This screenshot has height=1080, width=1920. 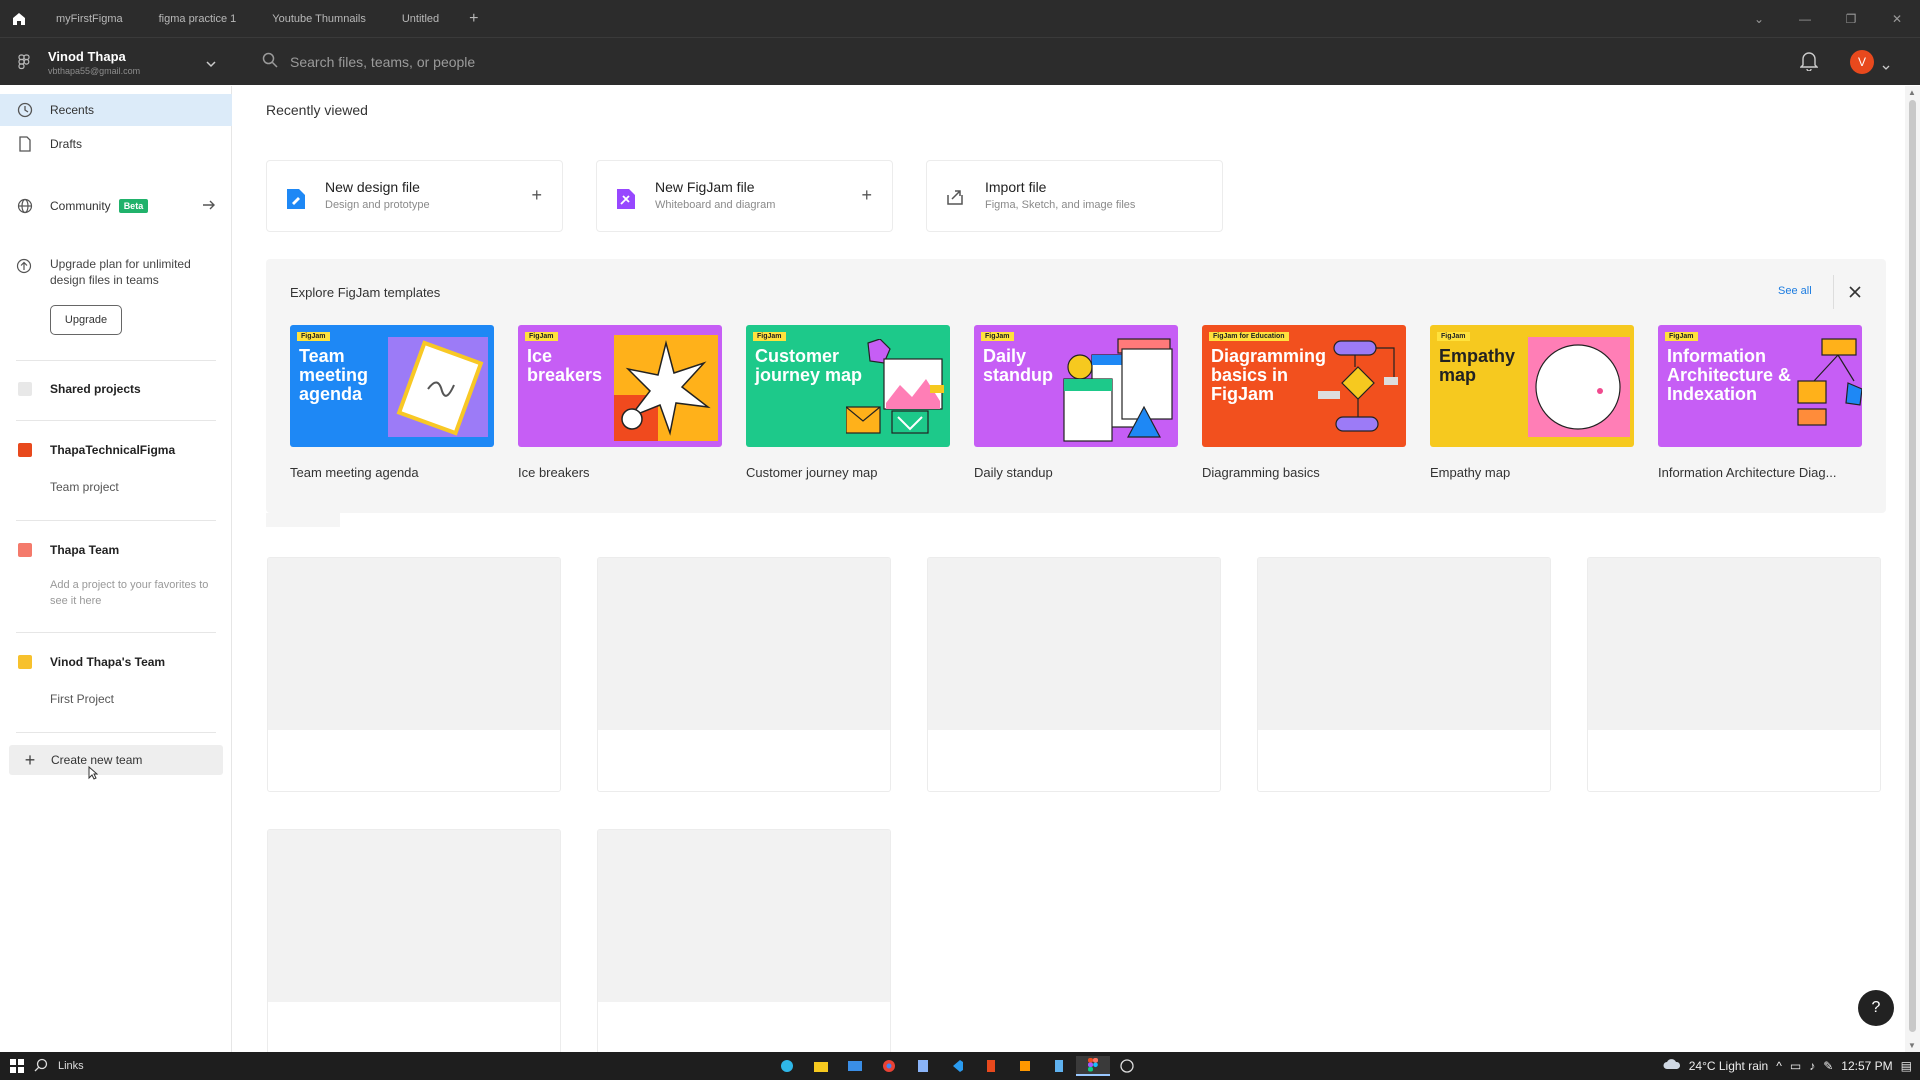 I want to click on sidebar-item-recents: Recents, so click(x=116, y=110).